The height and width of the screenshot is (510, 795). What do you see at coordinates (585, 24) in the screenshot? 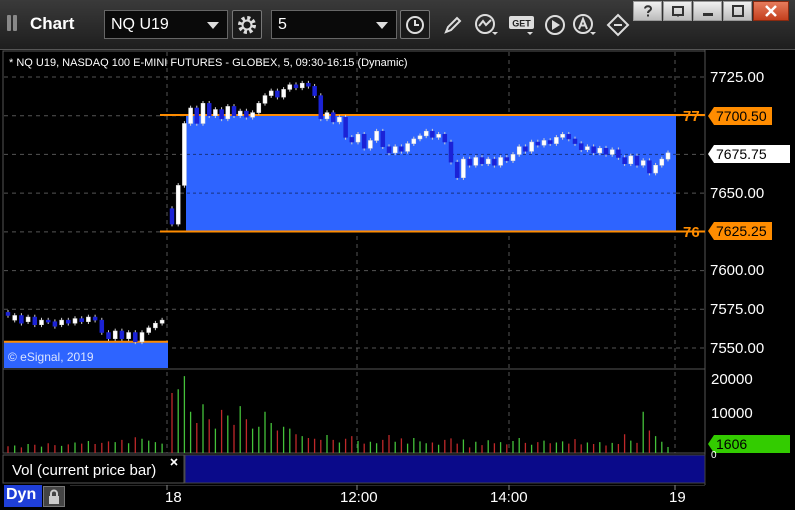
I see `alerts-button` at bounding box center [585, 24].